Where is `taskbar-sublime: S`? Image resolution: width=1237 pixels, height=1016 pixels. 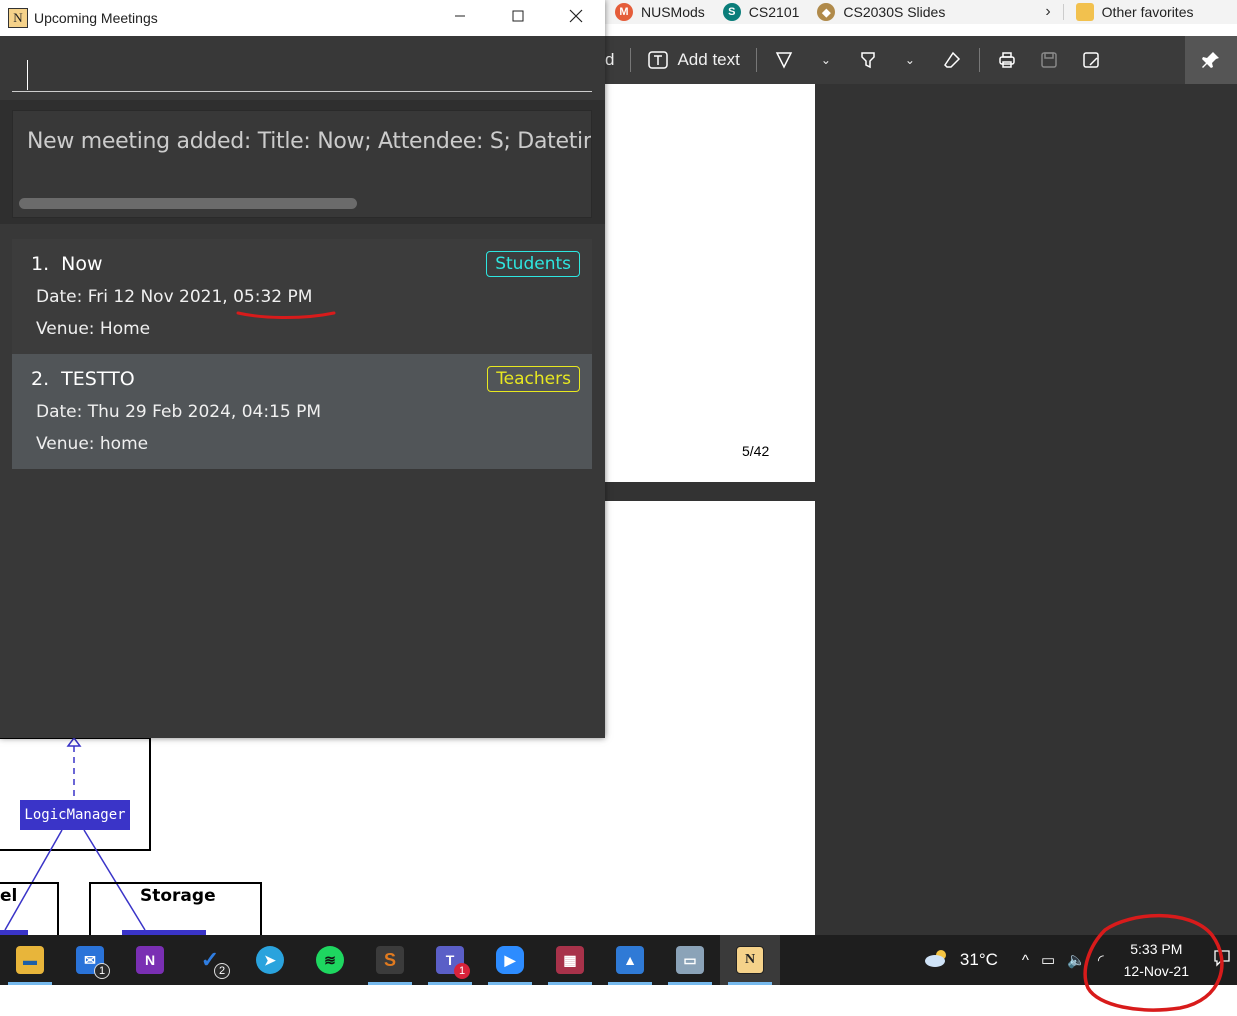 taskbar-sublime: S is located at coordinates (390, 960).